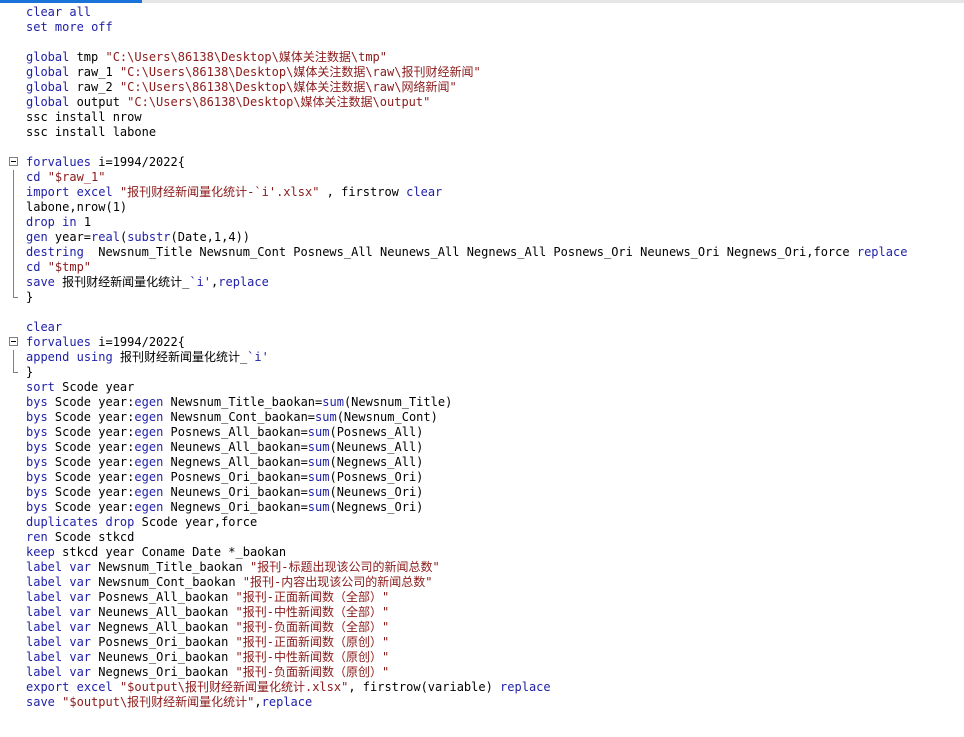 This screenshot has height=737, width=964. Describe the element at coordinates (158, 702) in the screenshot. I see `string-token: "$output\报刊财经新闻量化统计"` at that location.